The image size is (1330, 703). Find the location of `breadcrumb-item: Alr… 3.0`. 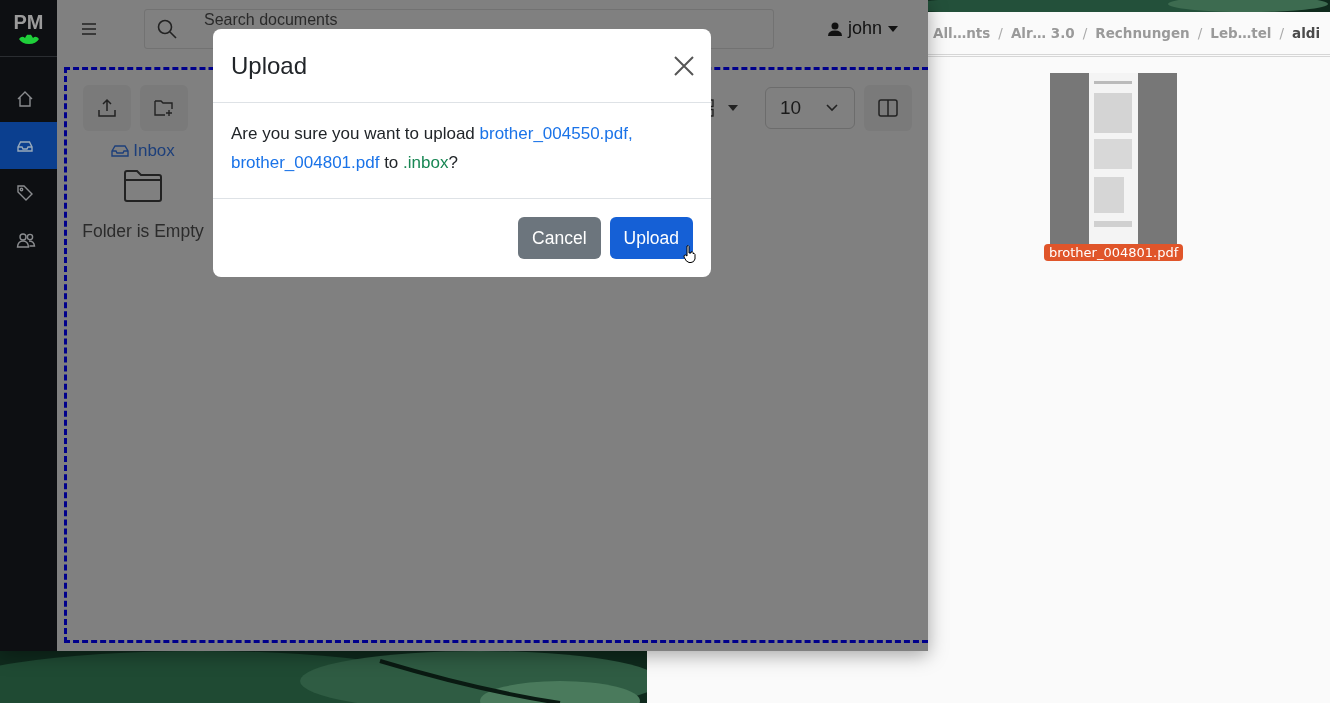

breadcrumb-item: Alr… 3.0 is located at coordinates (1042, 33).